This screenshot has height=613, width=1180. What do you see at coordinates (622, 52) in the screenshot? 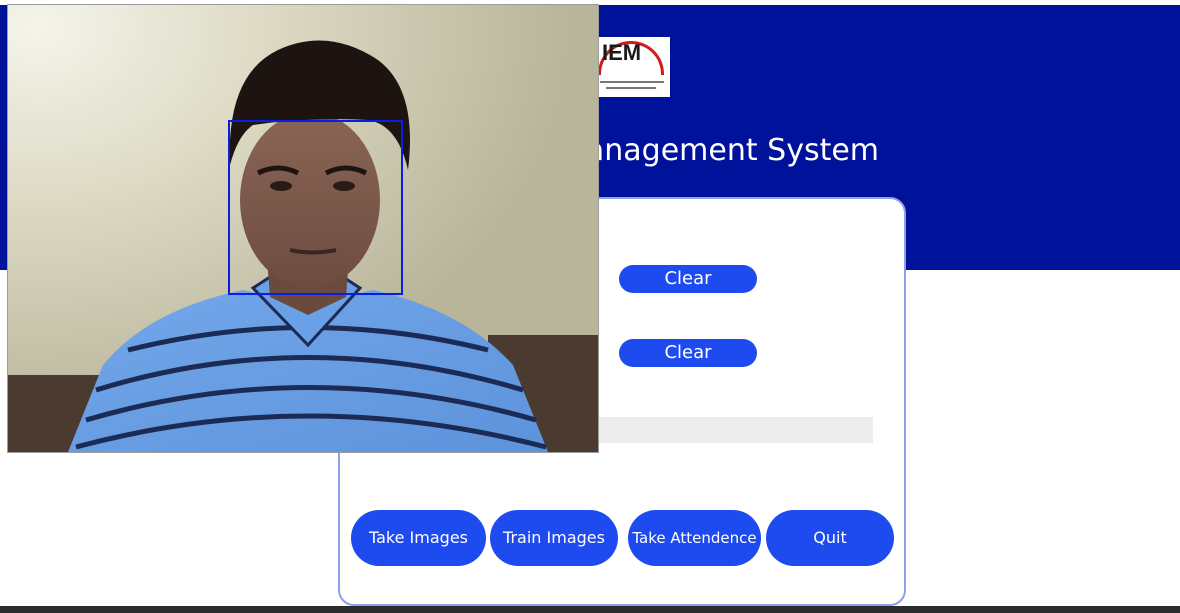
I see `logo-text: IEM` at bounding box center [622, 52].